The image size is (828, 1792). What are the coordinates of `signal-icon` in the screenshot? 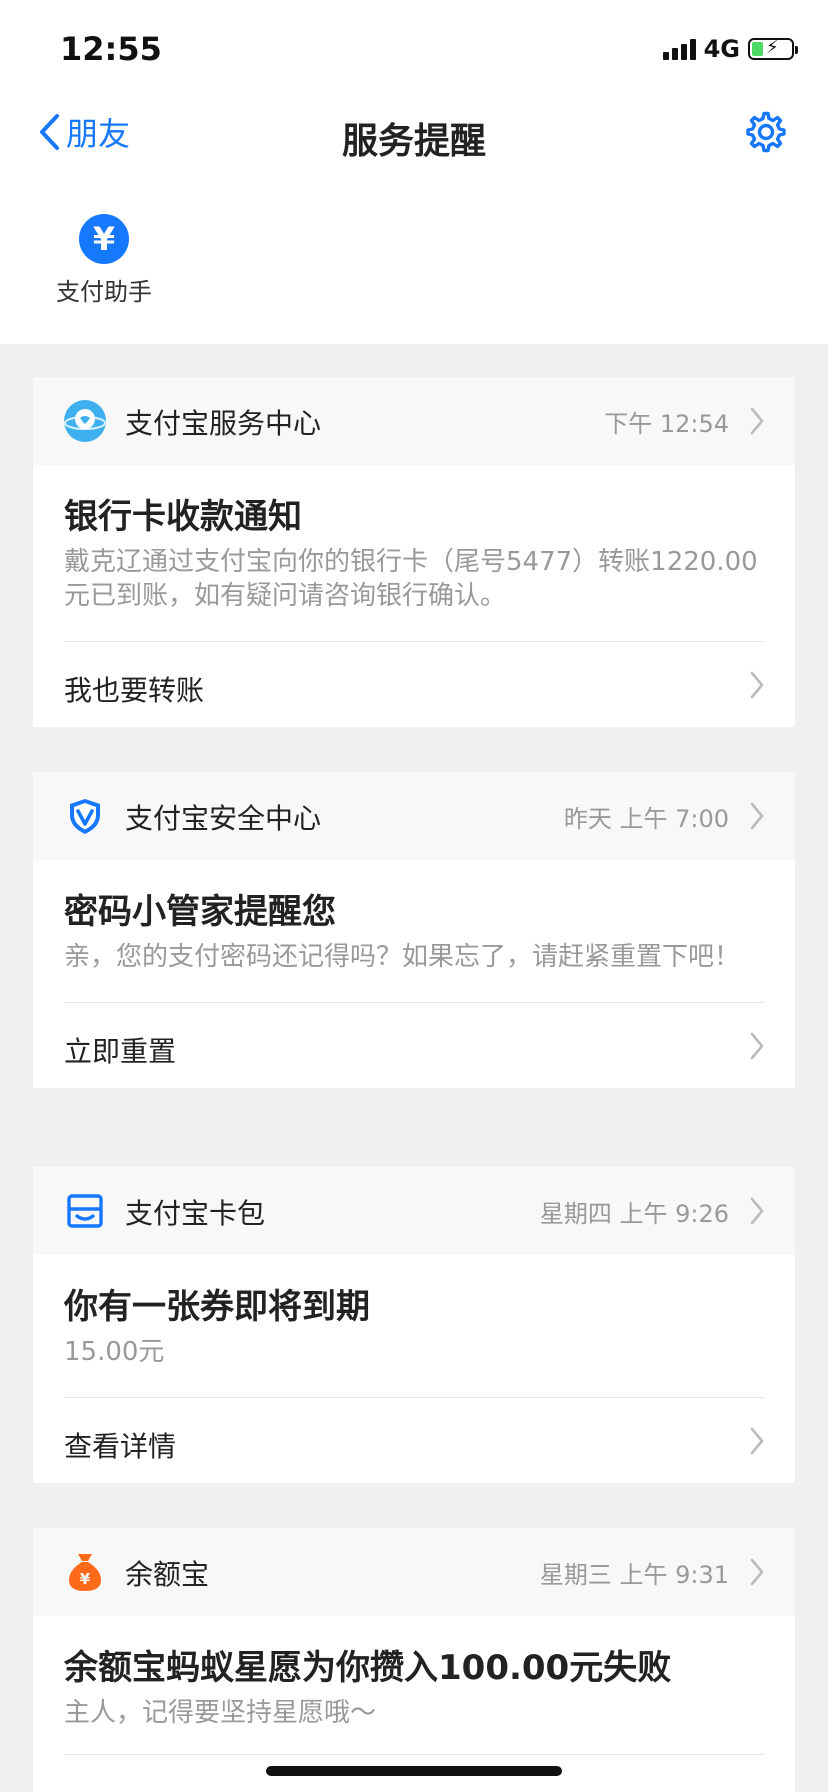 It's located at (679, 49).